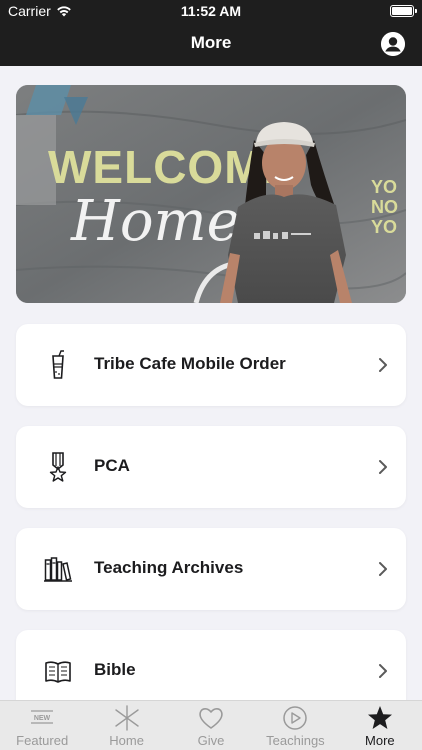 This screenshot has width=422, height=750. I want to click on tab-bar: NEW Featured Home Give Teachings More, so click(211, 725).